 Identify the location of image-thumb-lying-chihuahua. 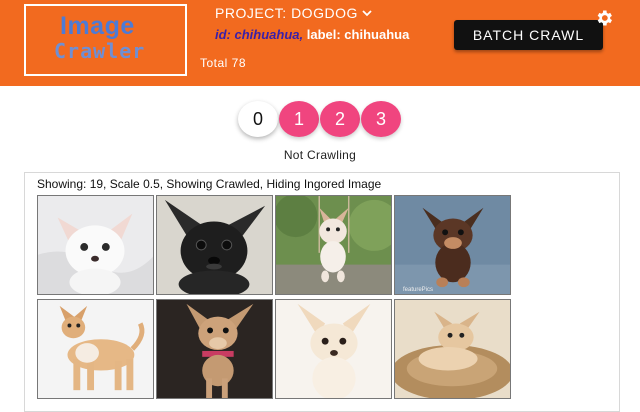
(452, 349).